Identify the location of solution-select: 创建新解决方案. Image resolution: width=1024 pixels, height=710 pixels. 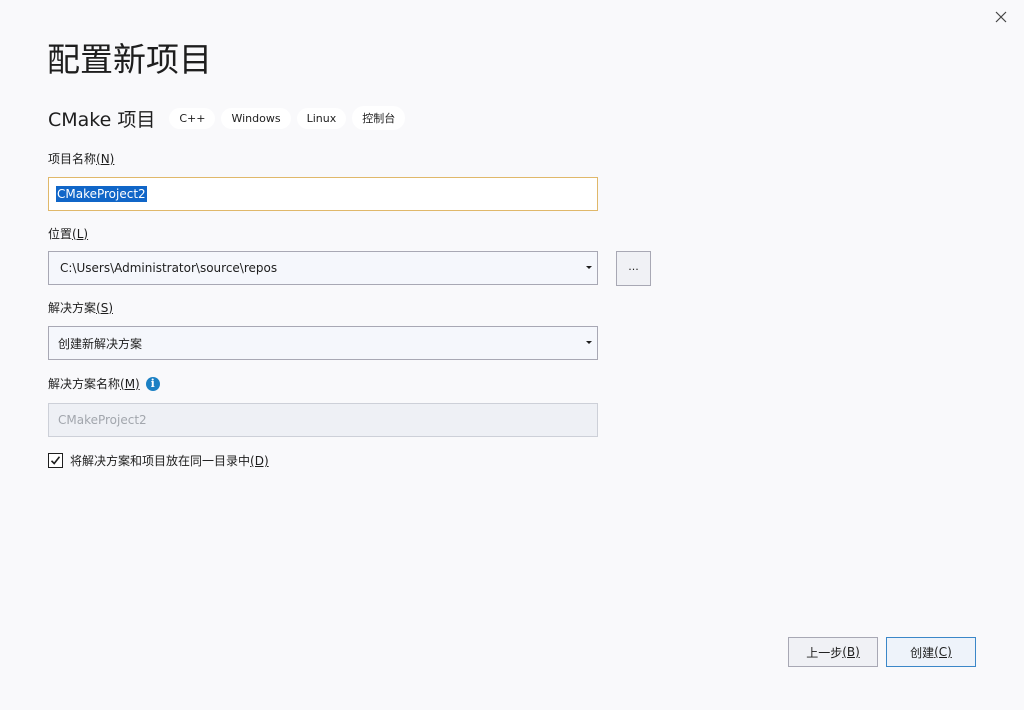
(323, 343).